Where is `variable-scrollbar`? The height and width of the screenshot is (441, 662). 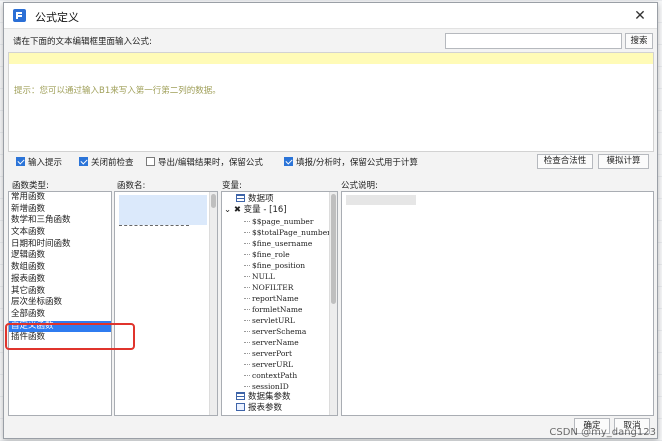 variable-scrollbar is located at coordinates (333, 303).